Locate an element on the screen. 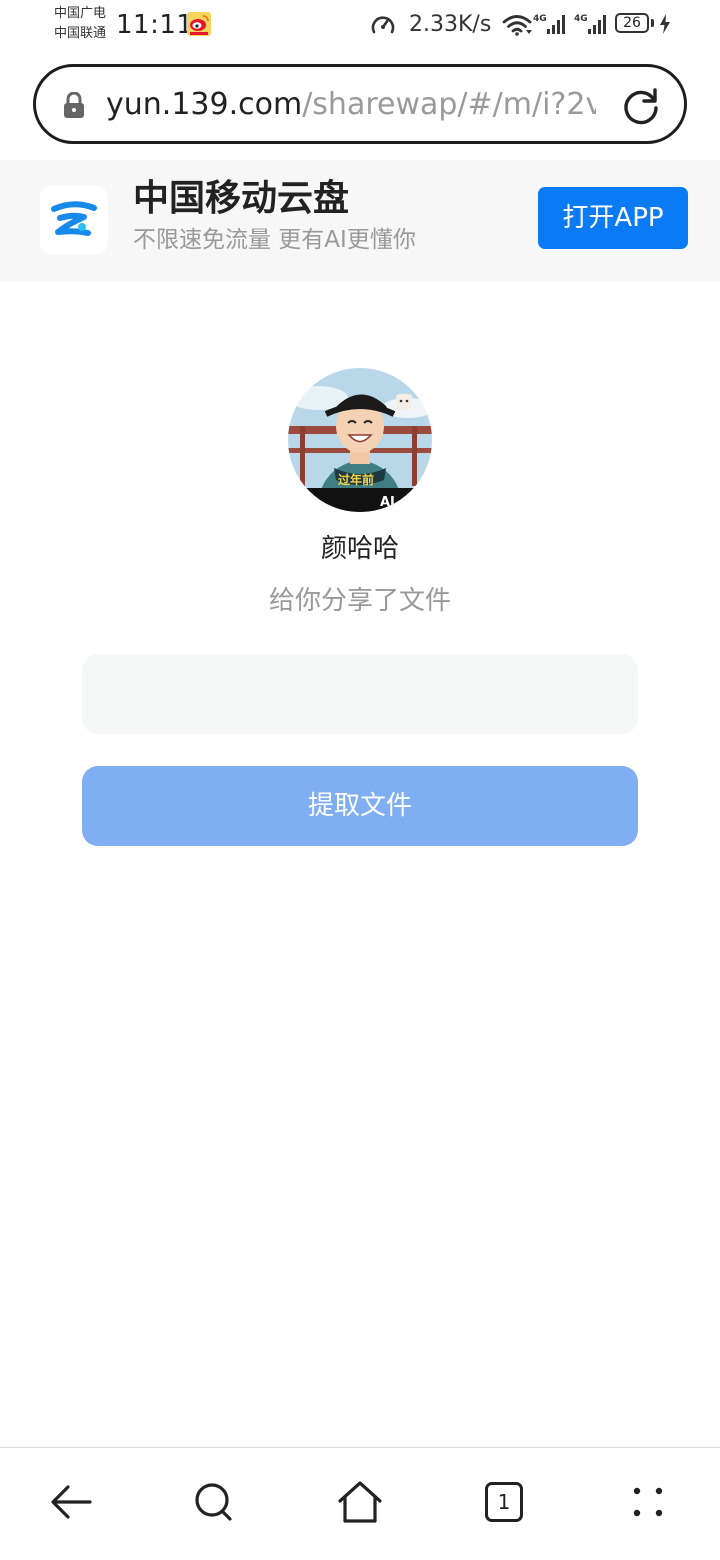 The image size is (720, 1560). search-icon is located at coordinates (213, 1502).